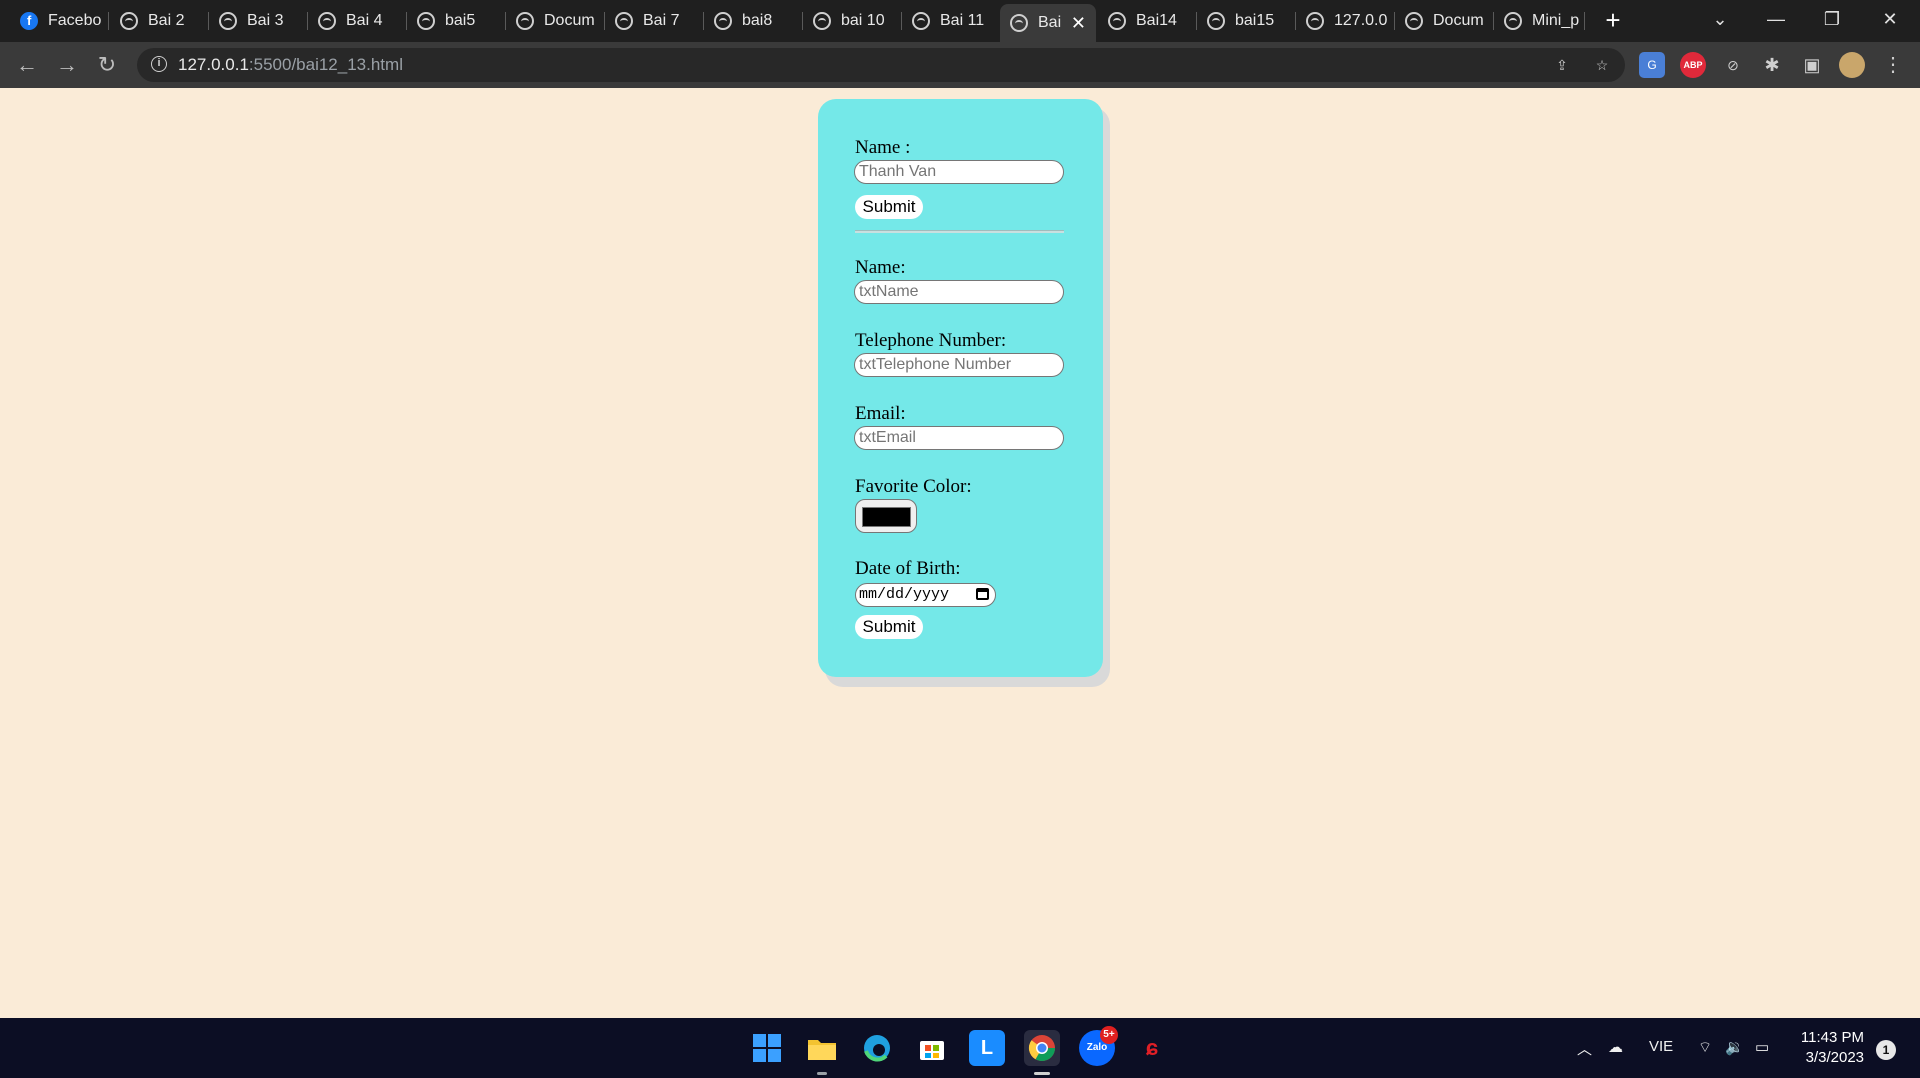 This screenshot has height=1078, width=1920. I want to click on tab-bai2: Bai 2, so click(159, 21).